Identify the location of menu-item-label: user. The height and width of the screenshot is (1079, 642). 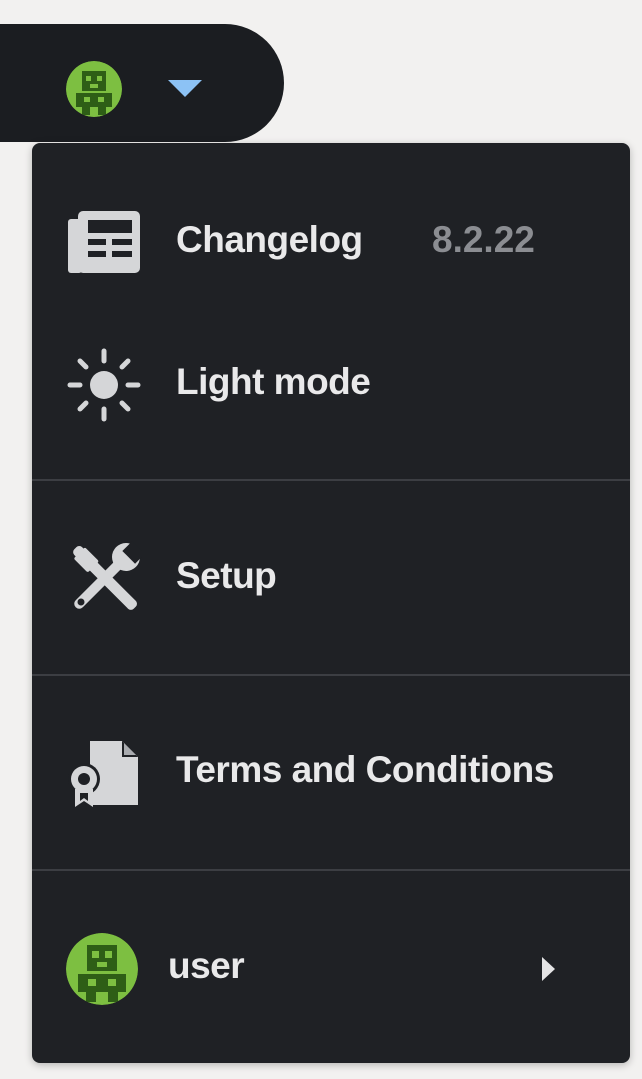
(206, 965).